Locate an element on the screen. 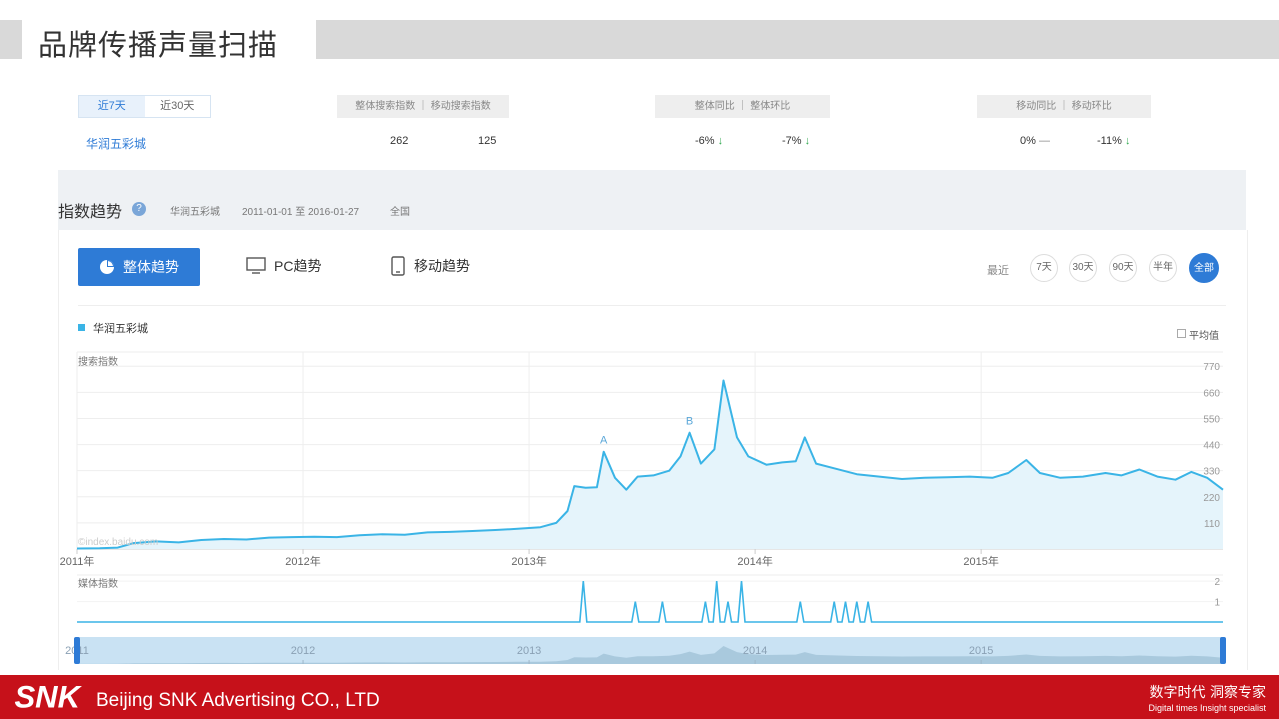  x-tick-label: 2014年 is located at coordinates (754, 561).